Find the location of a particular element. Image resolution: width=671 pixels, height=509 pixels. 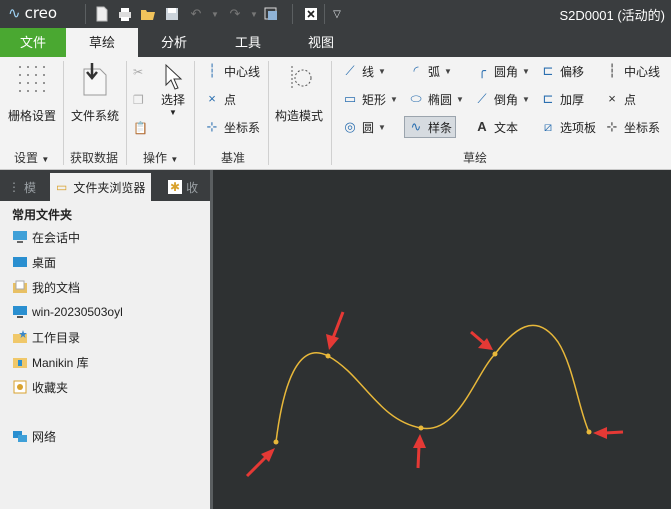

folder-browser-icon: ▭ is located at coordinates (62, 187).